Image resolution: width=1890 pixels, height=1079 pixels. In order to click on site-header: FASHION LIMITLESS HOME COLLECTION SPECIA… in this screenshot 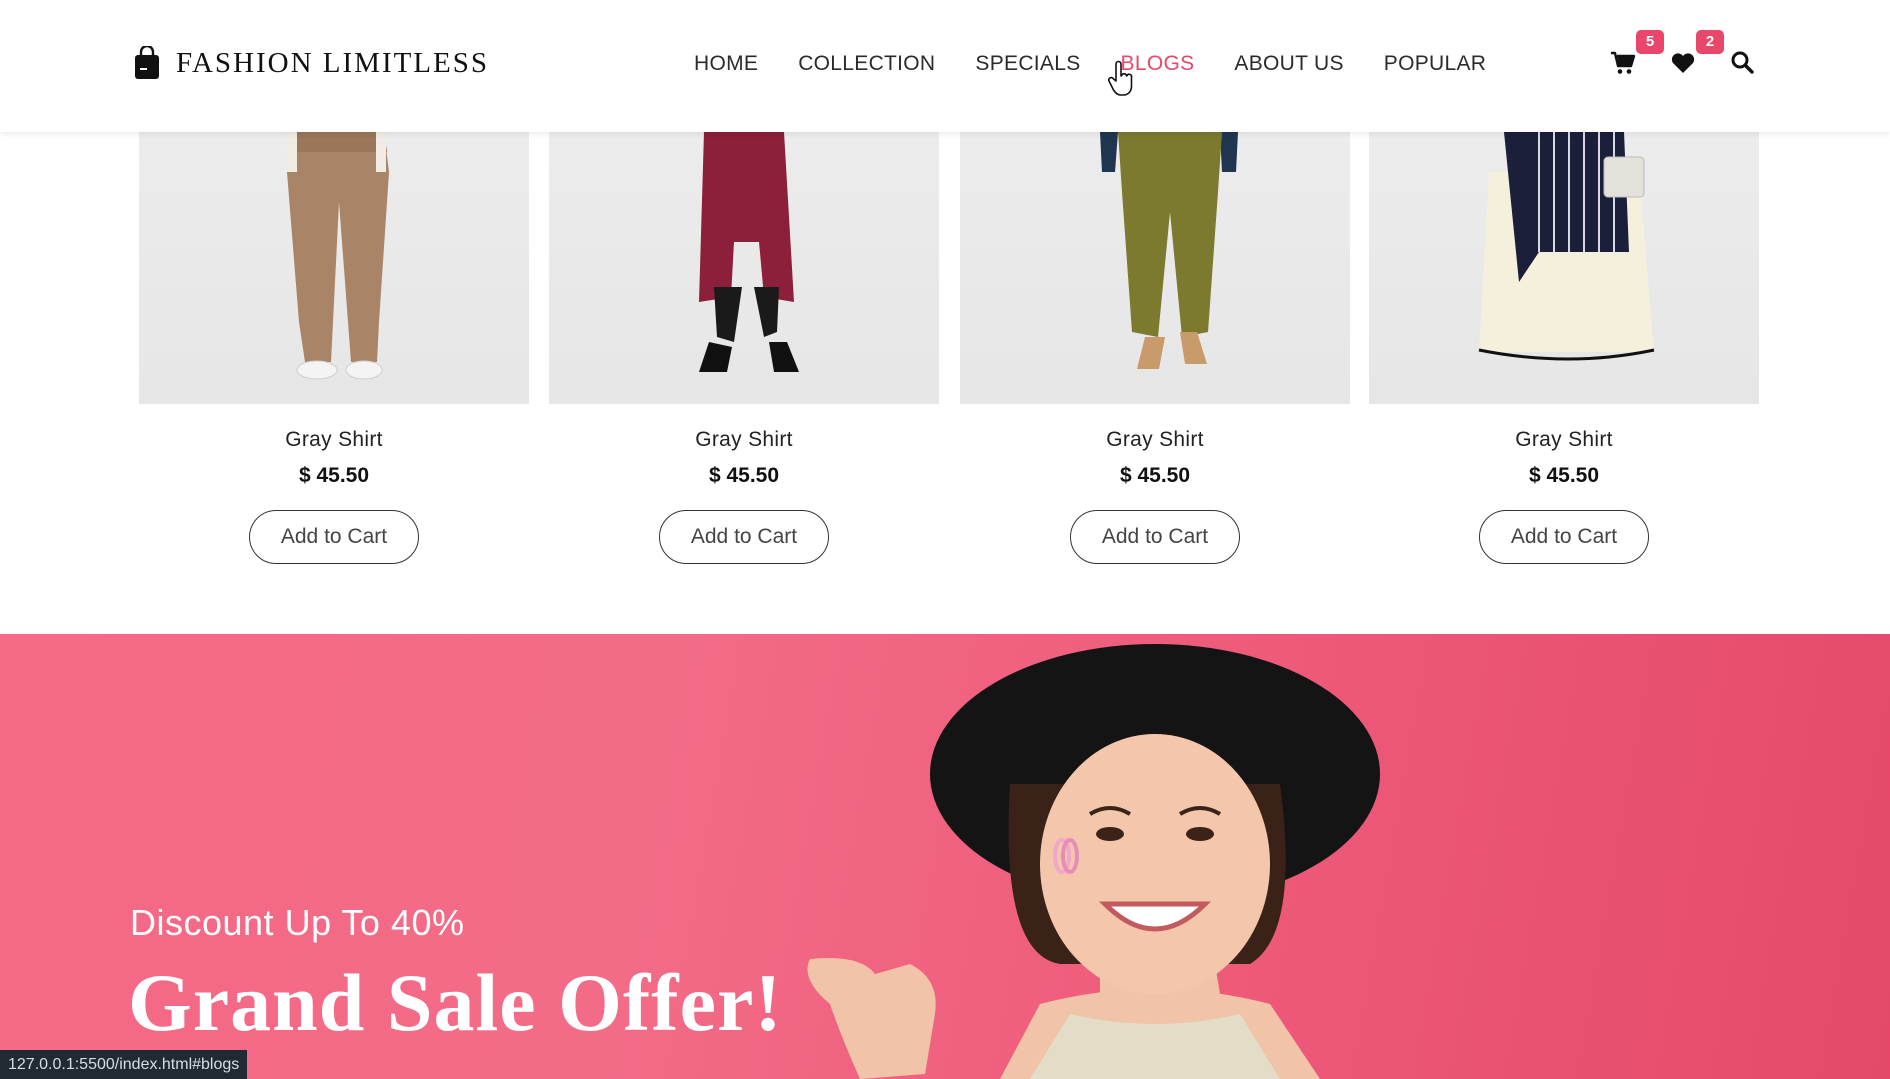, I will do `click(945, 66)`.